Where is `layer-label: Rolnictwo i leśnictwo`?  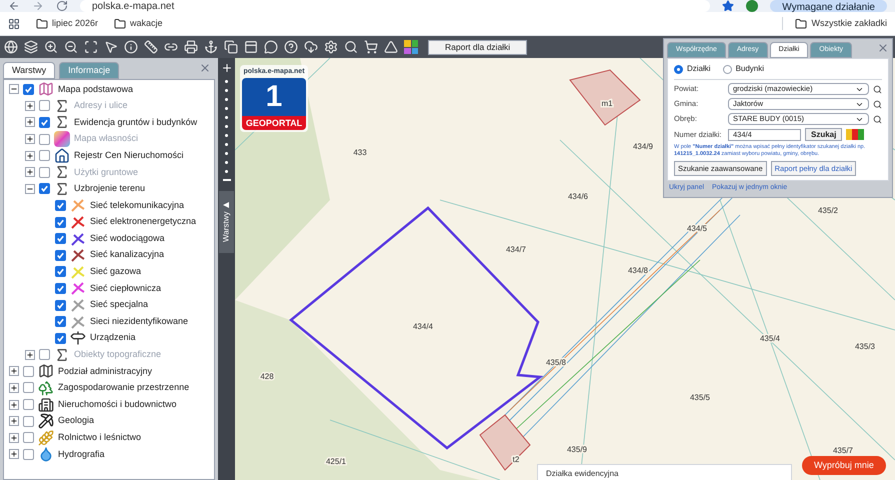 layer-label: Rolnictwo i leśnictwo is located at coordinates (100, 438).